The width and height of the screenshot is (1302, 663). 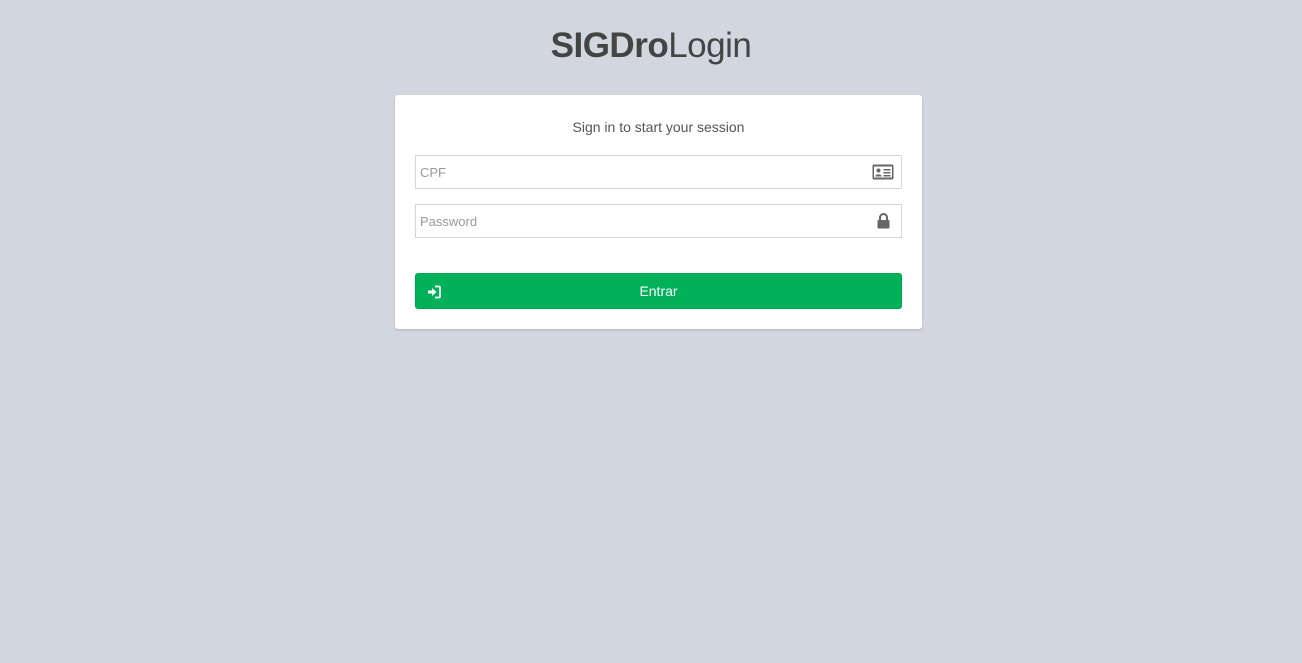 What do you see at coordinates (609, 45) in the screenshot?
I see `logo-bold-text: SIGDro` at bounding box center [609, 45].